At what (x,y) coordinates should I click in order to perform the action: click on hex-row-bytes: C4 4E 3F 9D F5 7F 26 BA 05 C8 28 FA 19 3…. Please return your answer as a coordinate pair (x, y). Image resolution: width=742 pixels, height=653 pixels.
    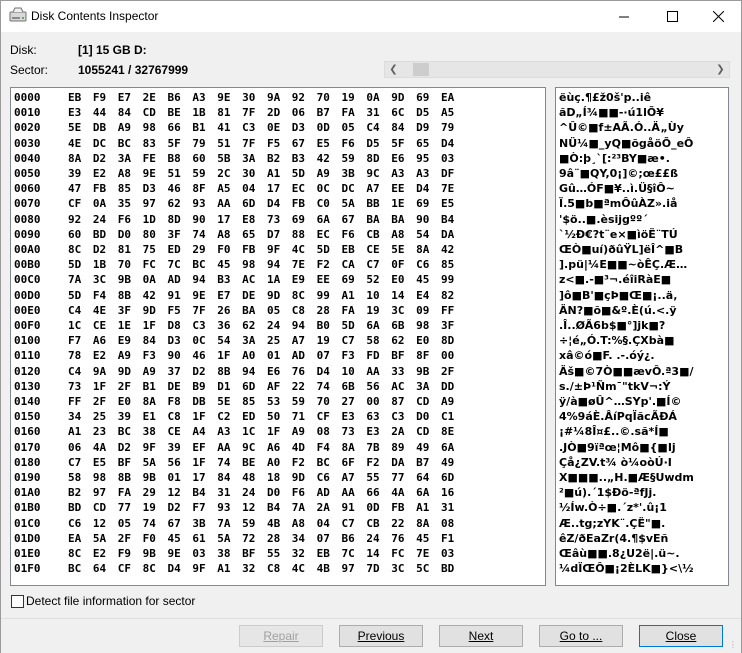
    Looking at the image, I should click on (261, 310).